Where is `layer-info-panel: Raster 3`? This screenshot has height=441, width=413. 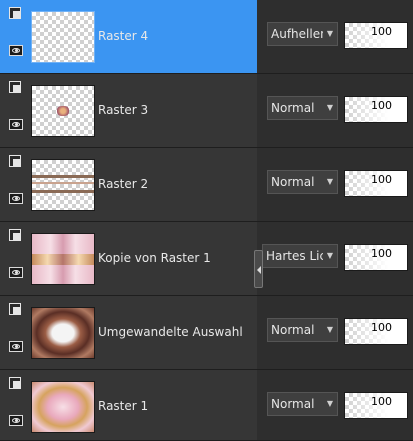 layer-info-panel: Raster 3 is located at coordinates (128, 111).